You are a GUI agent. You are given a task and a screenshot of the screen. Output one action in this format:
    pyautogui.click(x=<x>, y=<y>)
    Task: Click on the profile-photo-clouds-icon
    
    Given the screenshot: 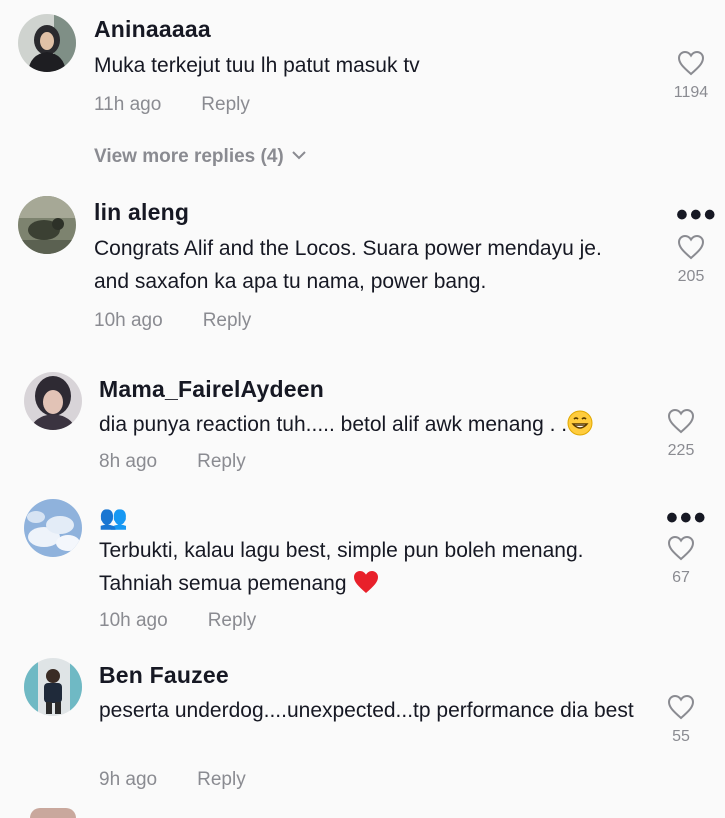 What is the action you would take?
    pyautogui.click(x=53, y=528)
    